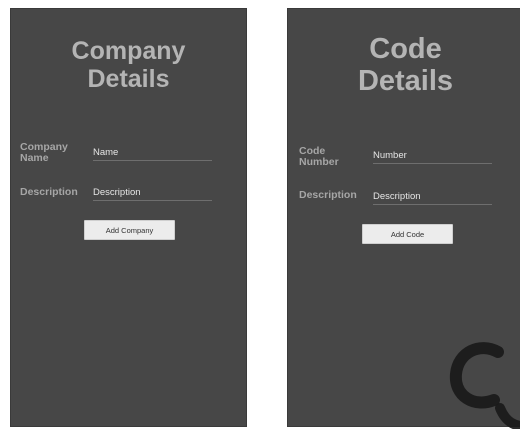 Image resolution: width=520 pixels, height=429 pixels. Describe the element at coordinates (407, 234) in the screenshot. I see `add-code-button: Add Code` at that location.